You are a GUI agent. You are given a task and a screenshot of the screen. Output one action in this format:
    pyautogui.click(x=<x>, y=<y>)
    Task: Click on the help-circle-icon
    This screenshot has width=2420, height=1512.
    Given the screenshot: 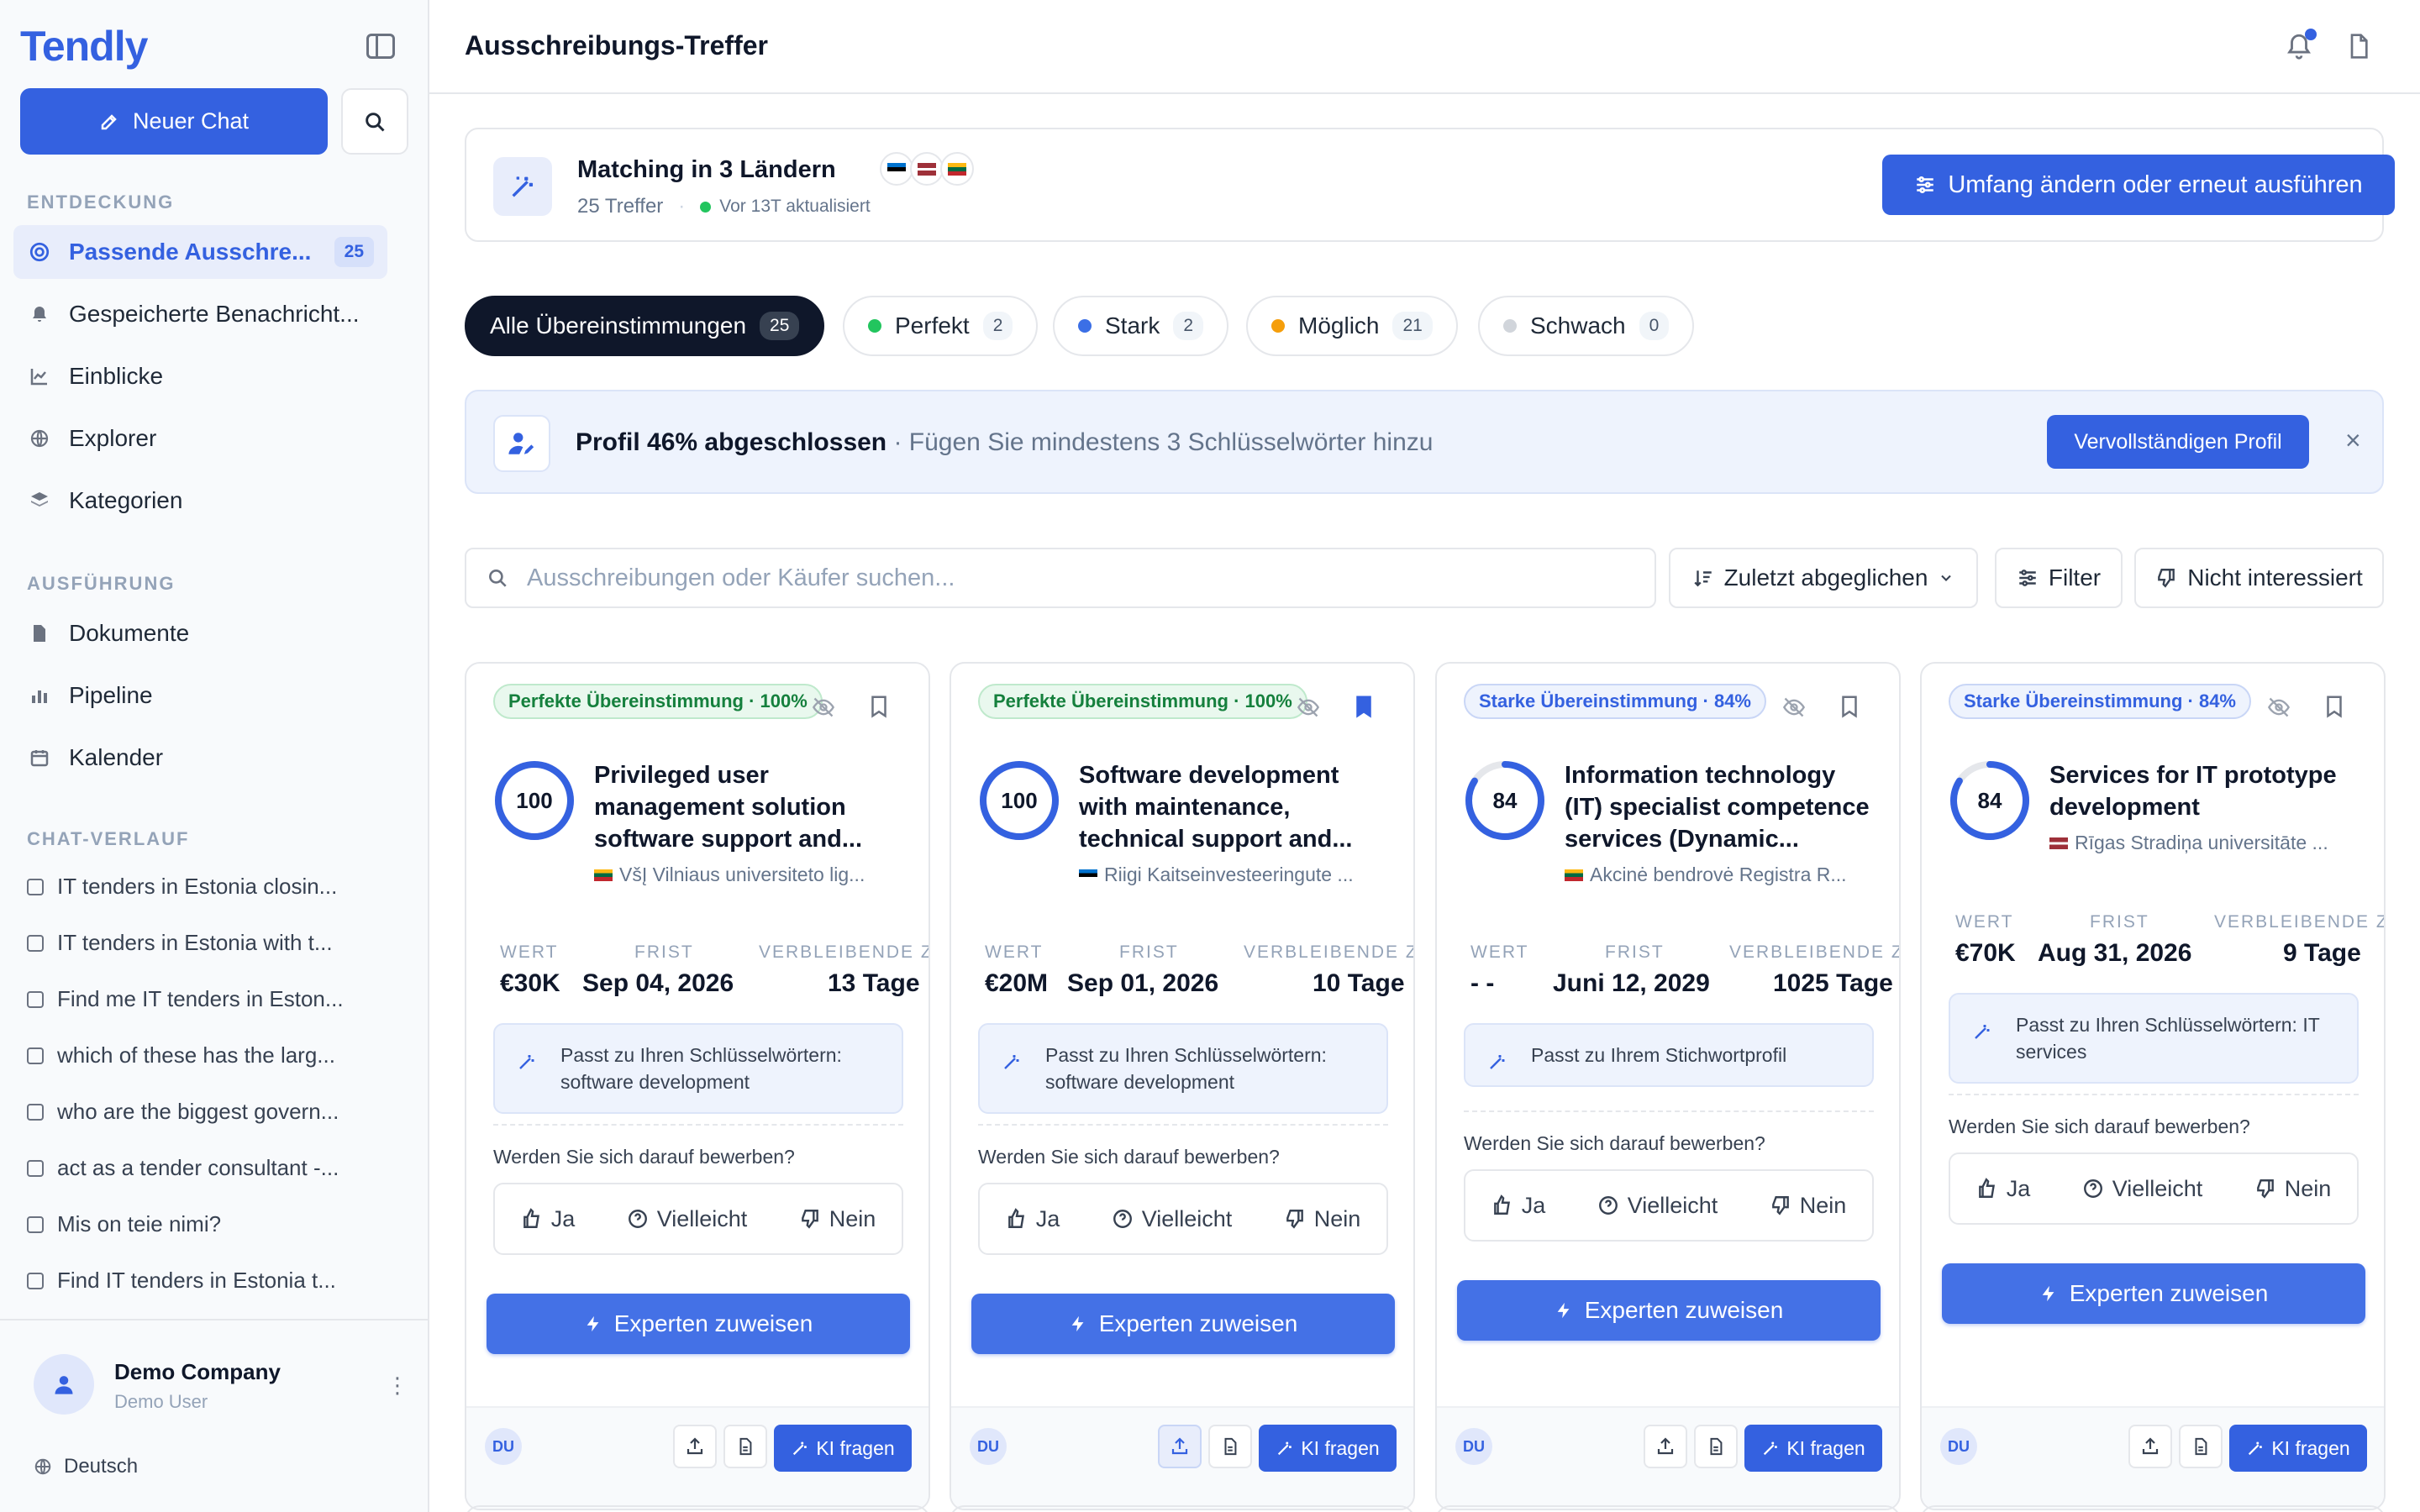 What is the action you would take?
    pyautogui.click(x=1122, y=1219)
    